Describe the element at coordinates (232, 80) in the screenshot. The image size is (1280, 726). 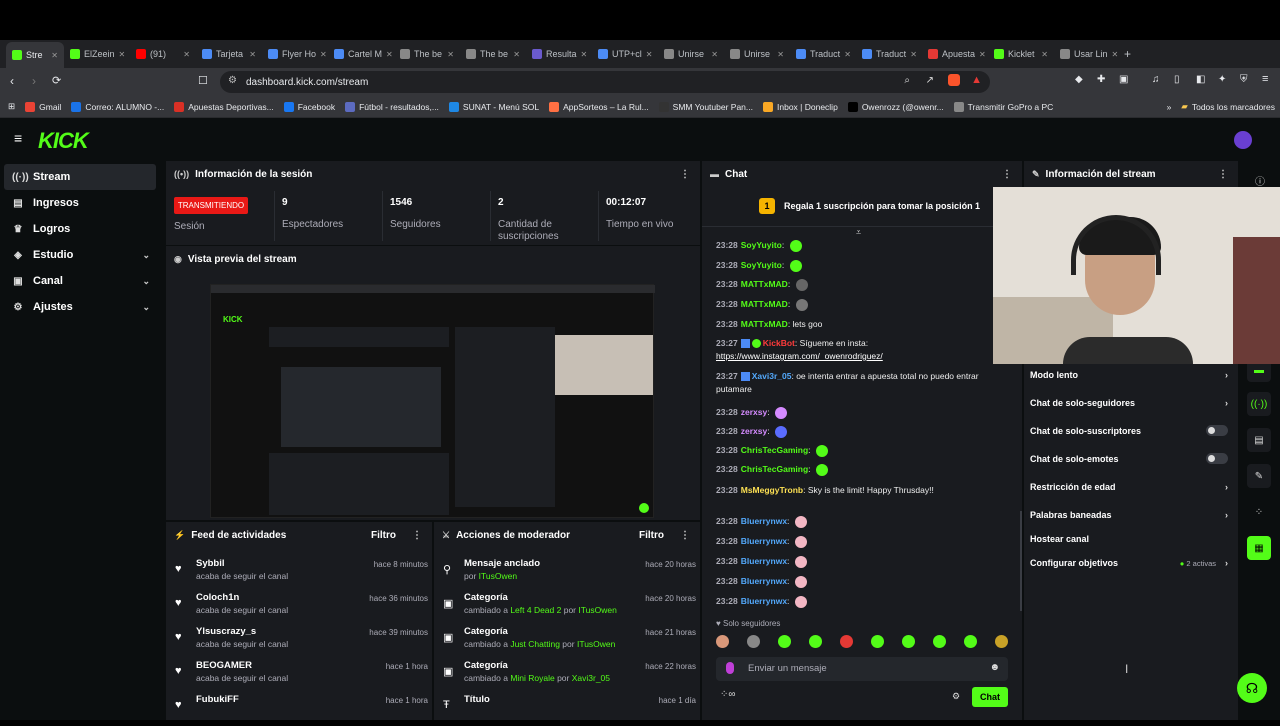
I see `site-info-icon: ⚙` at that location.